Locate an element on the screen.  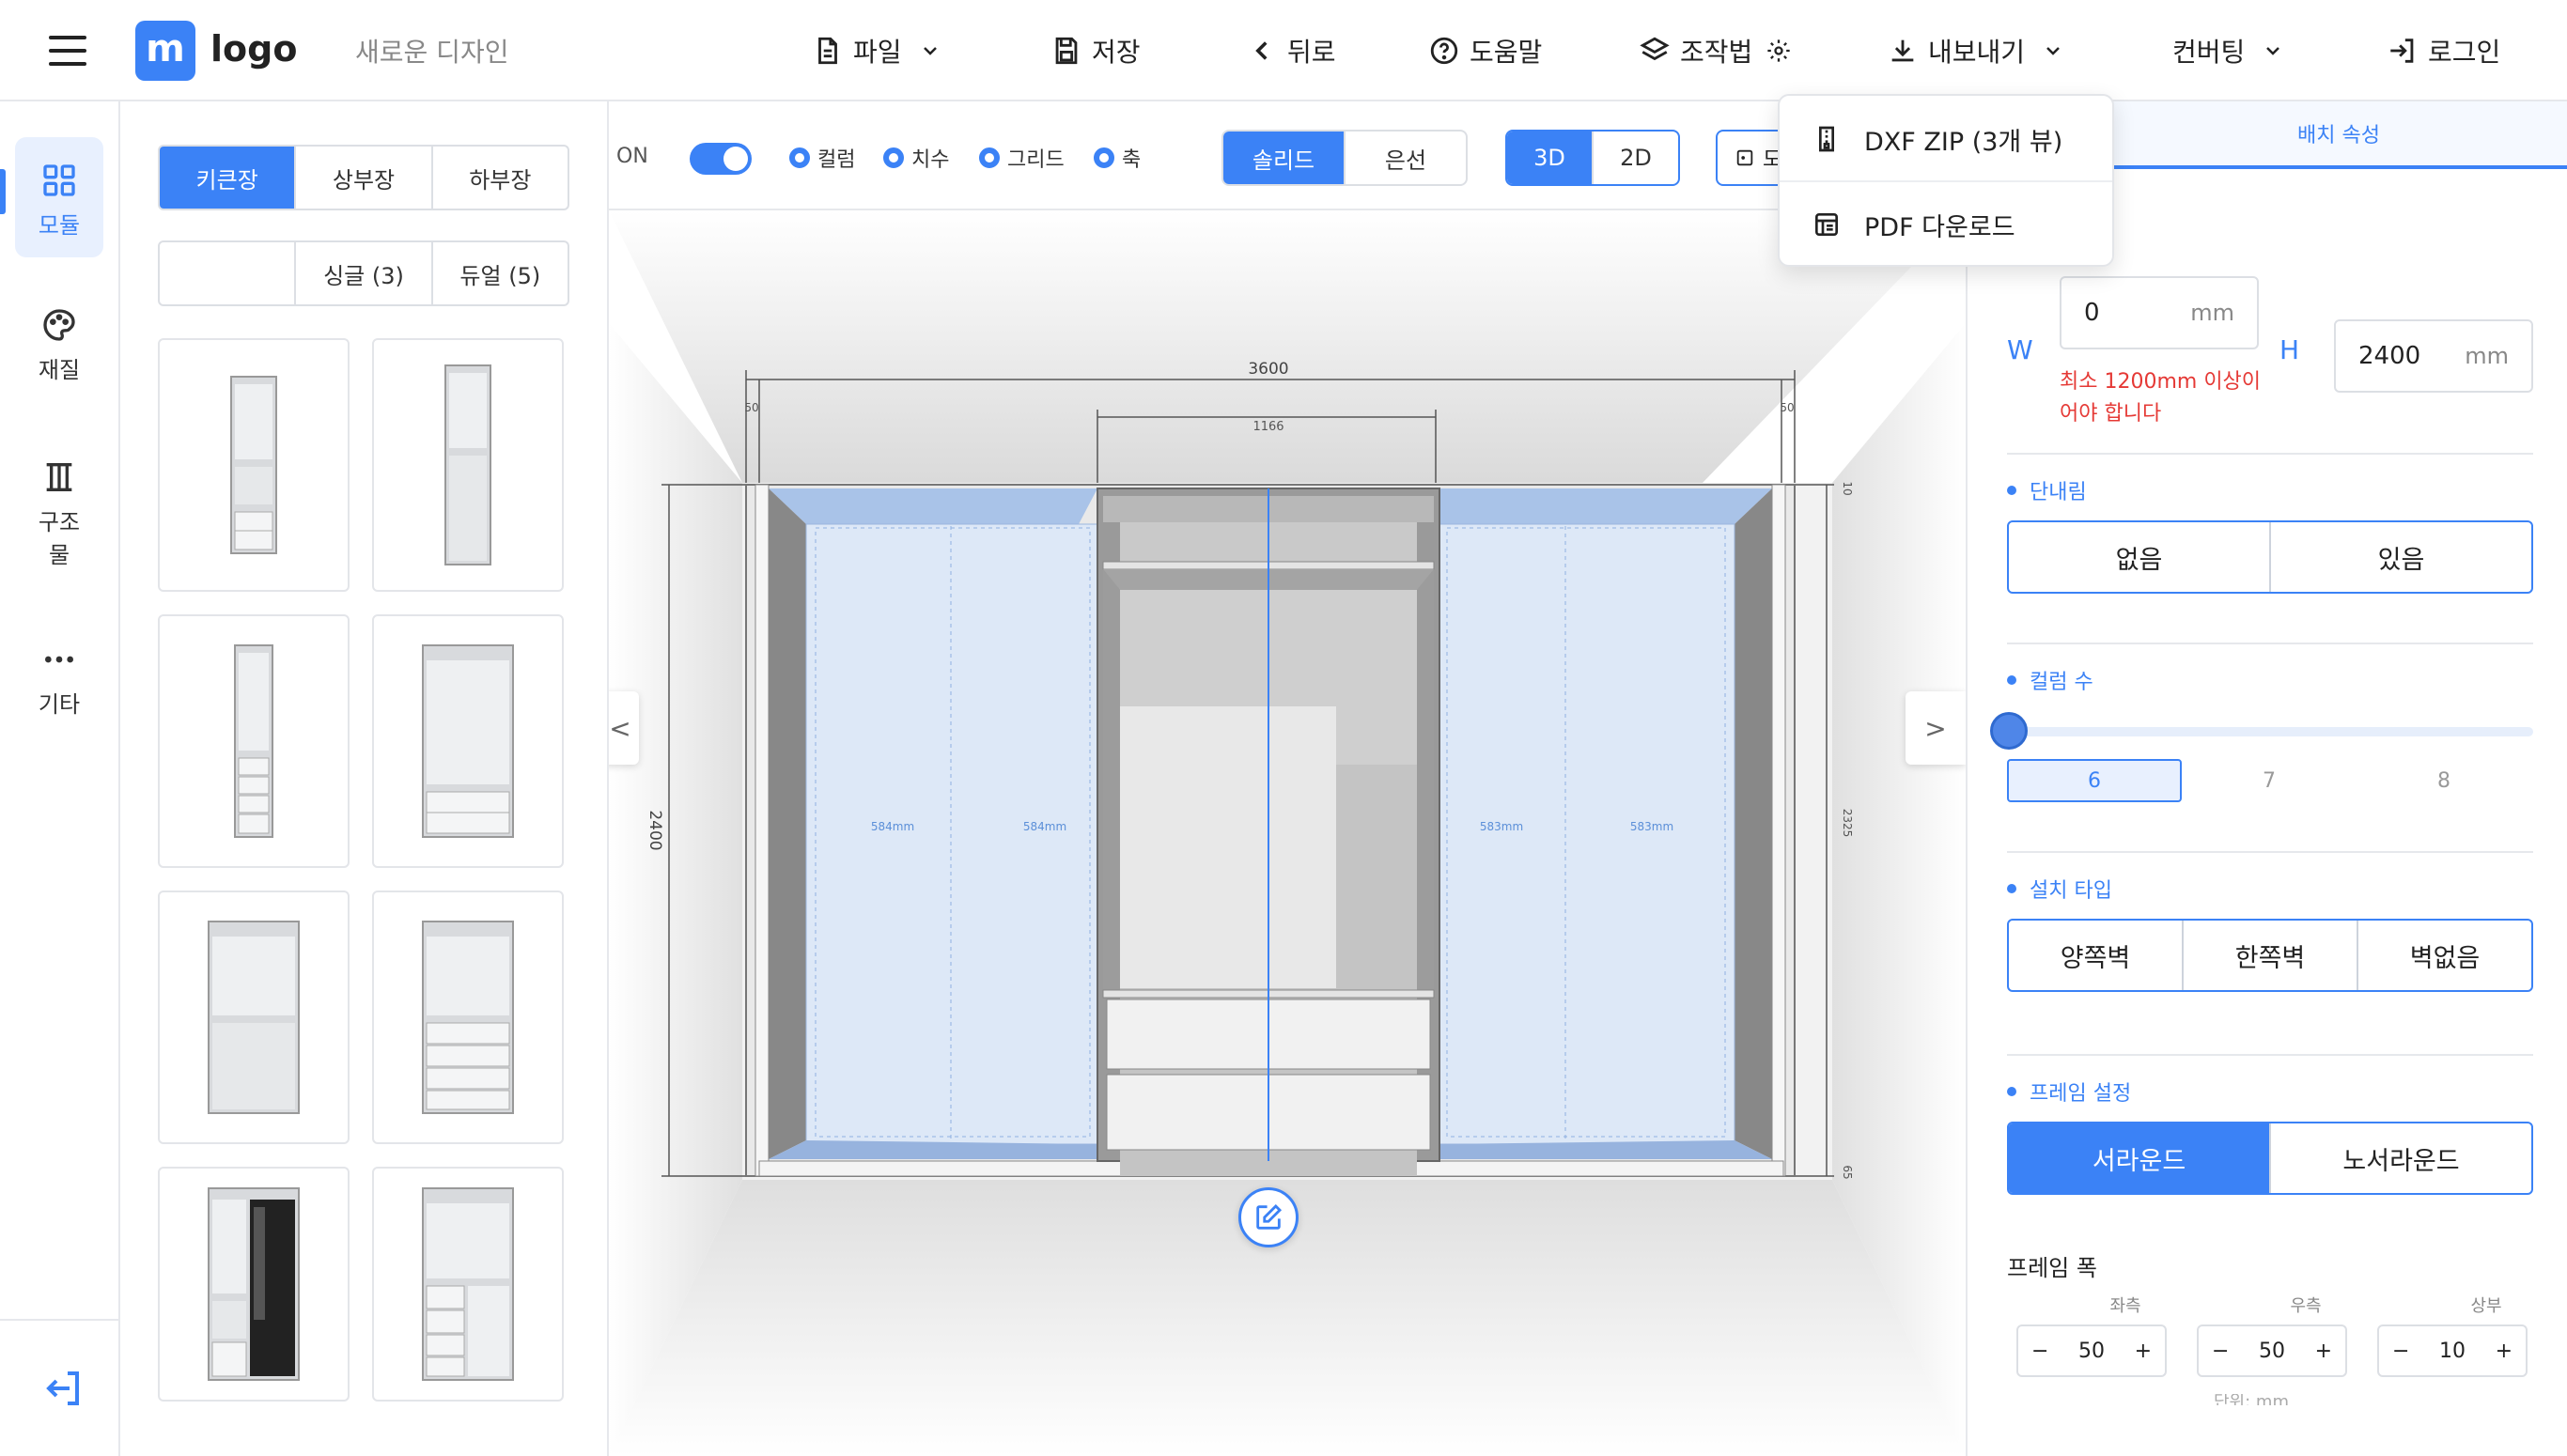
archive-icon is located at coordinates (1826, 139).